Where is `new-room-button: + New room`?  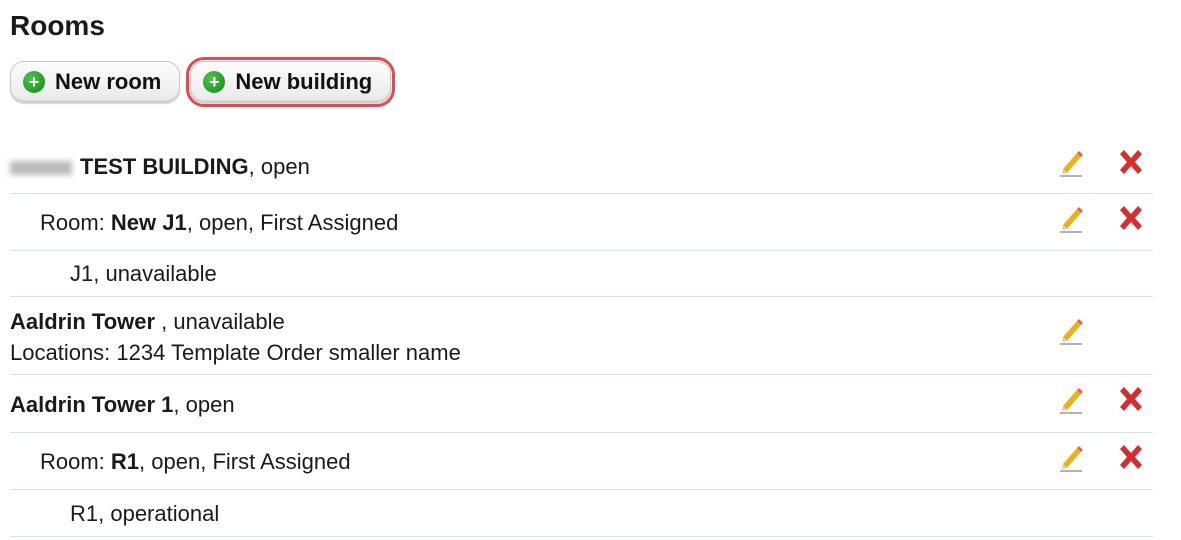
new-room-button: + New room is located at coordinates (95, 82).